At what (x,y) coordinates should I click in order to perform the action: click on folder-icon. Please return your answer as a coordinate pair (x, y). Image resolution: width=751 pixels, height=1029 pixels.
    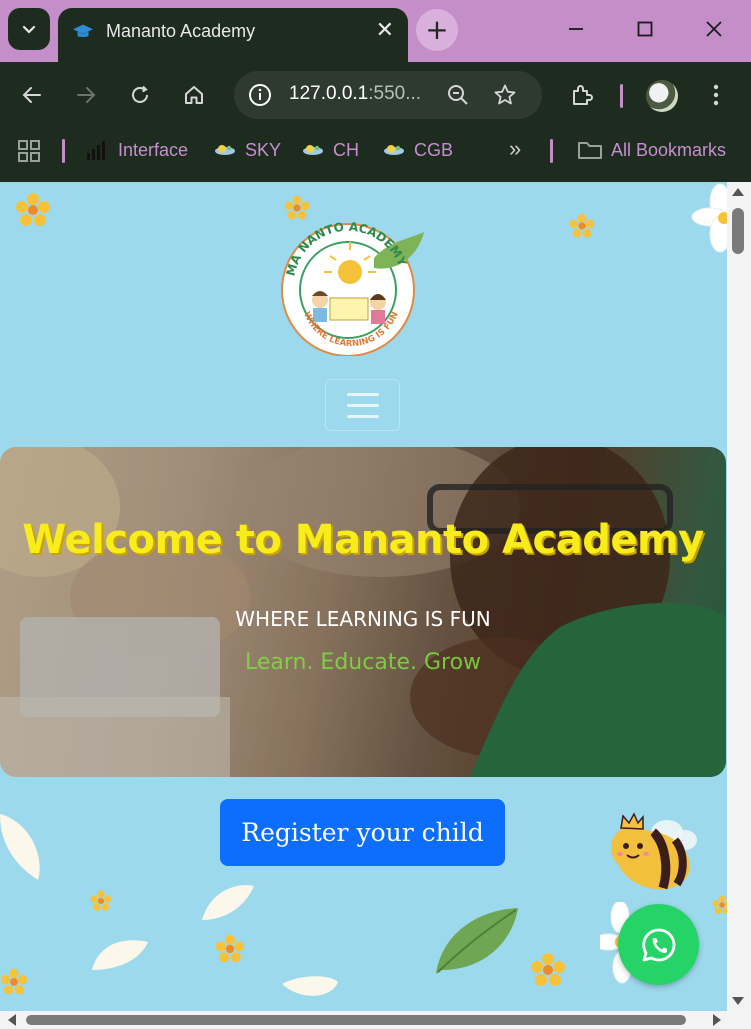
    Looking at the image, I should click on (590, 150).